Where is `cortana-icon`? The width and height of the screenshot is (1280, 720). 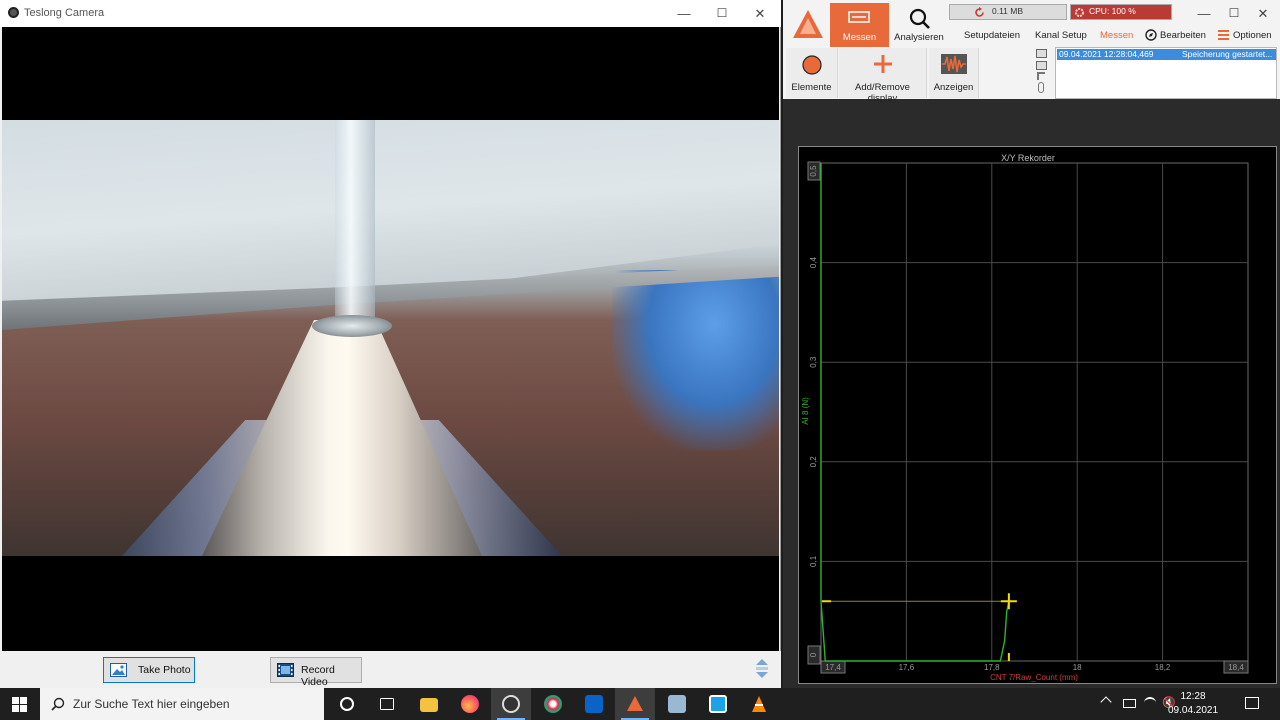
cortana-icon is located at coordinates (347, 704).